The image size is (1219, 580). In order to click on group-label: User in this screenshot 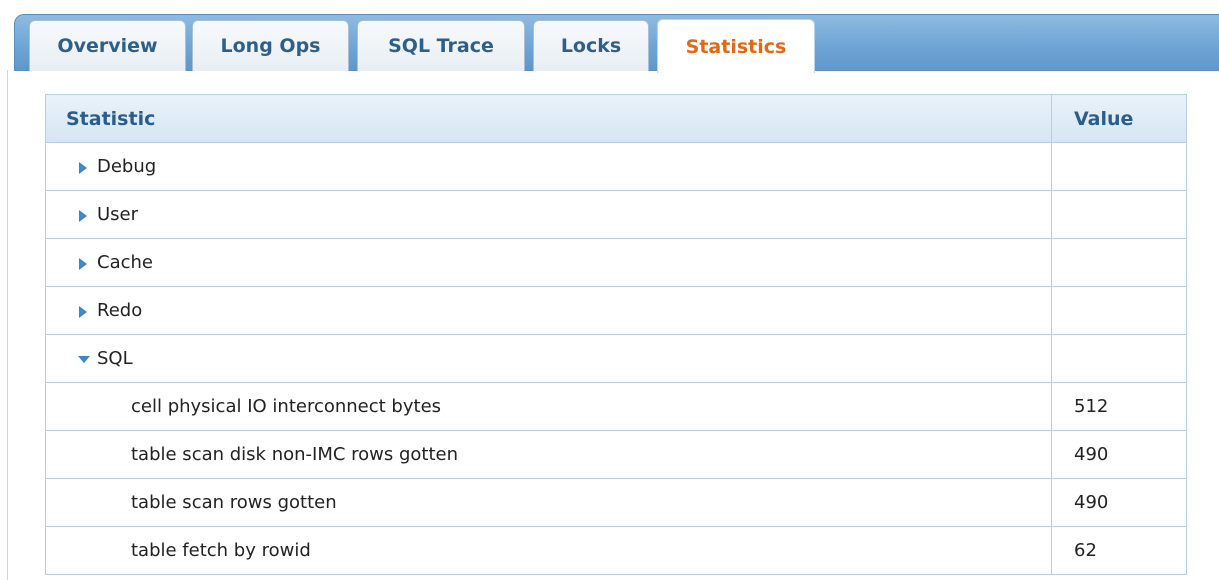, I will do `click(118, 214)`.